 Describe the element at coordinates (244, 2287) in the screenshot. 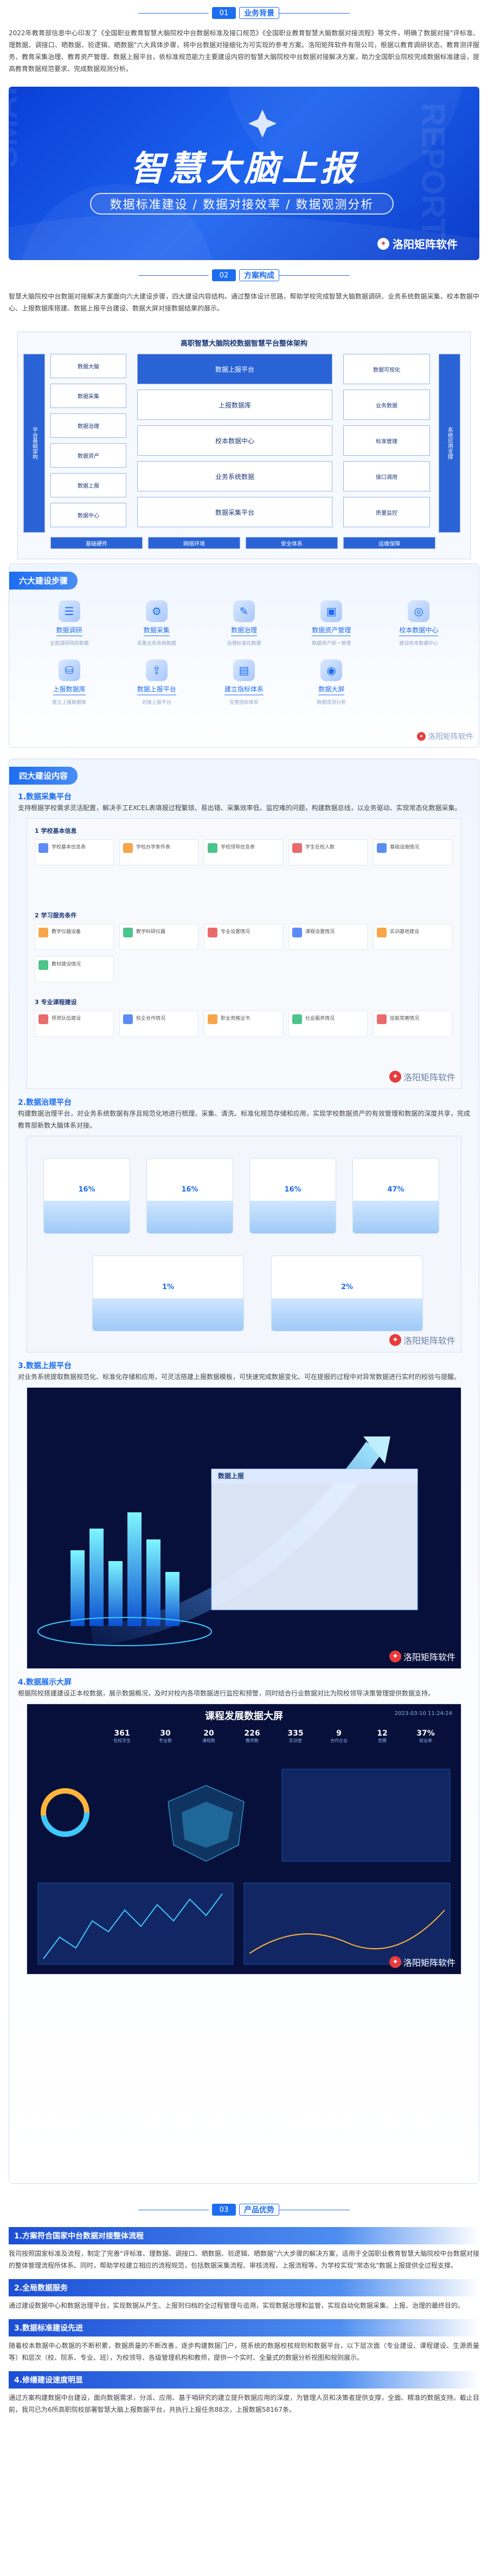

I see `advantage-title: 2.全局数据服务` at that location.